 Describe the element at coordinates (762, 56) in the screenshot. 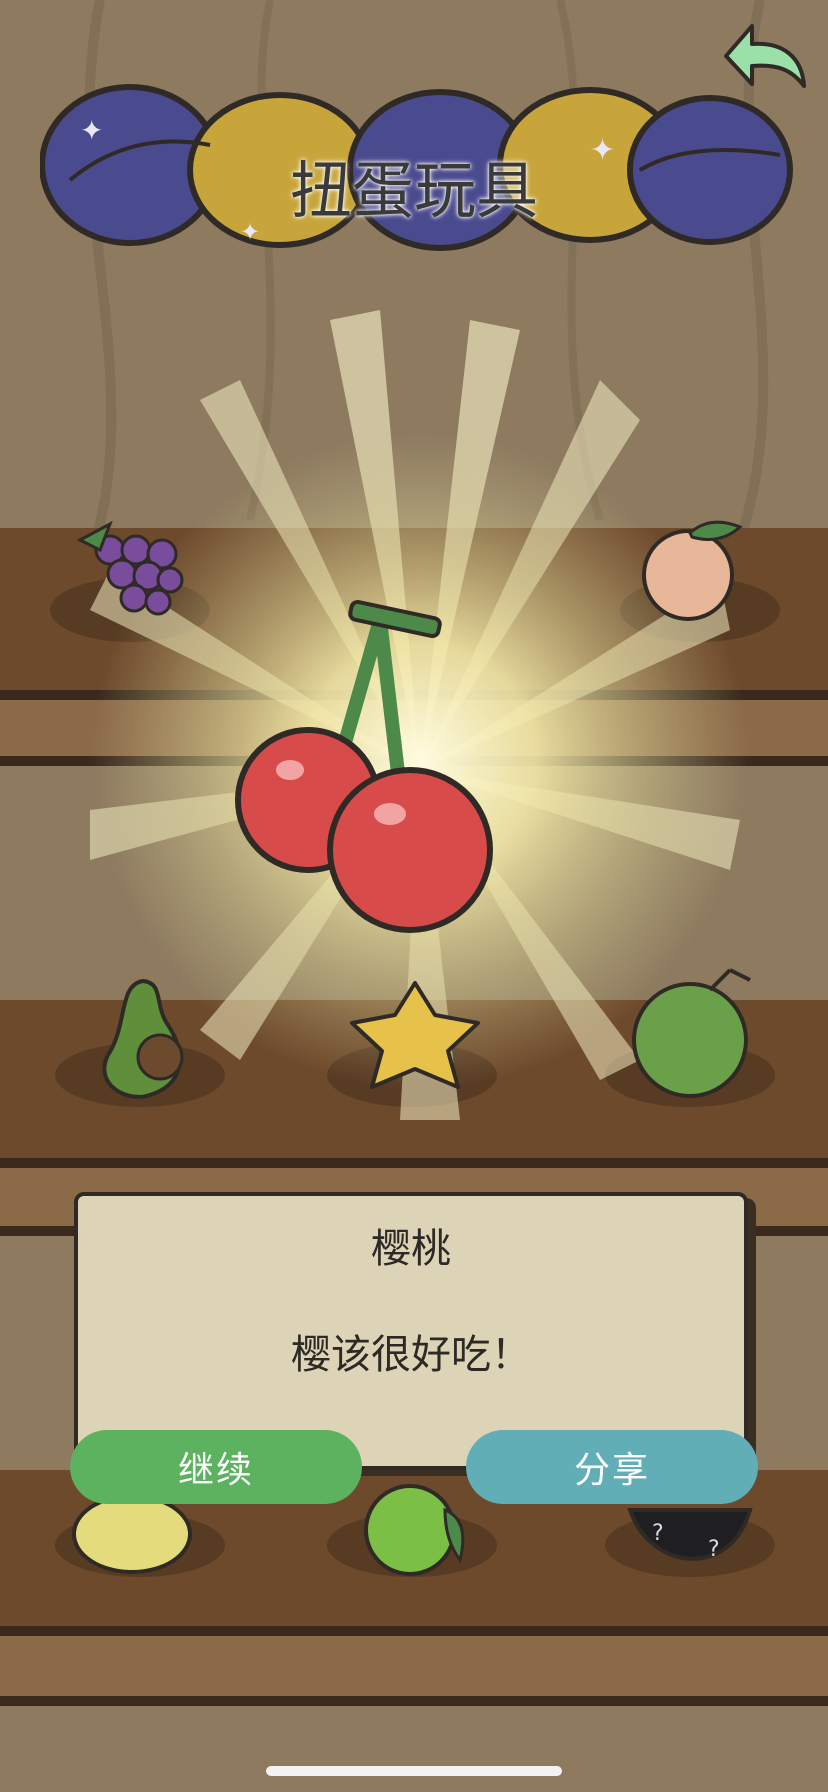

I see `back-arrow-icon` at that location.